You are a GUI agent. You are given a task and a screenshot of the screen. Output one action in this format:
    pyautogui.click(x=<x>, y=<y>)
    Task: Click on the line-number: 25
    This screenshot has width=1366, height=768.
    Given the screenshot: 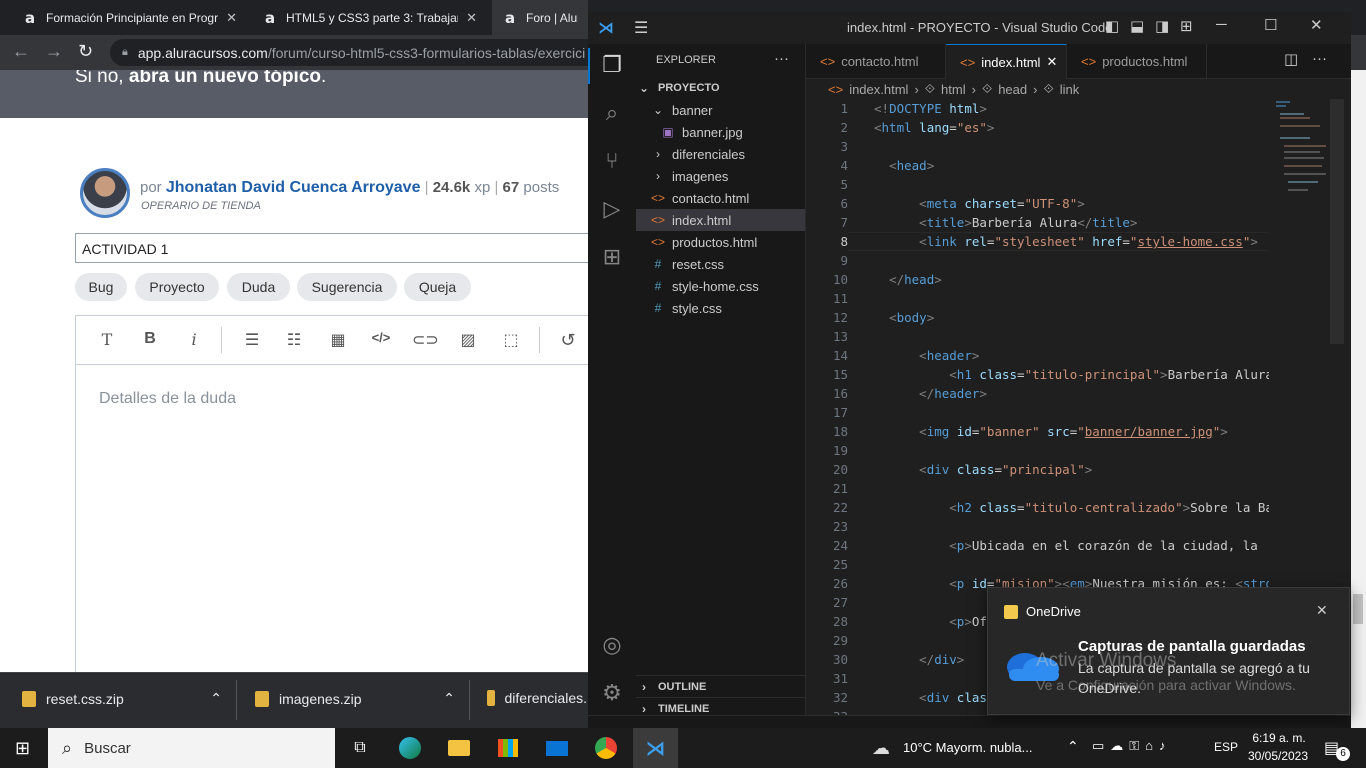 What is the action you would take?
    pyautogui.click(x=840, y=564)
    